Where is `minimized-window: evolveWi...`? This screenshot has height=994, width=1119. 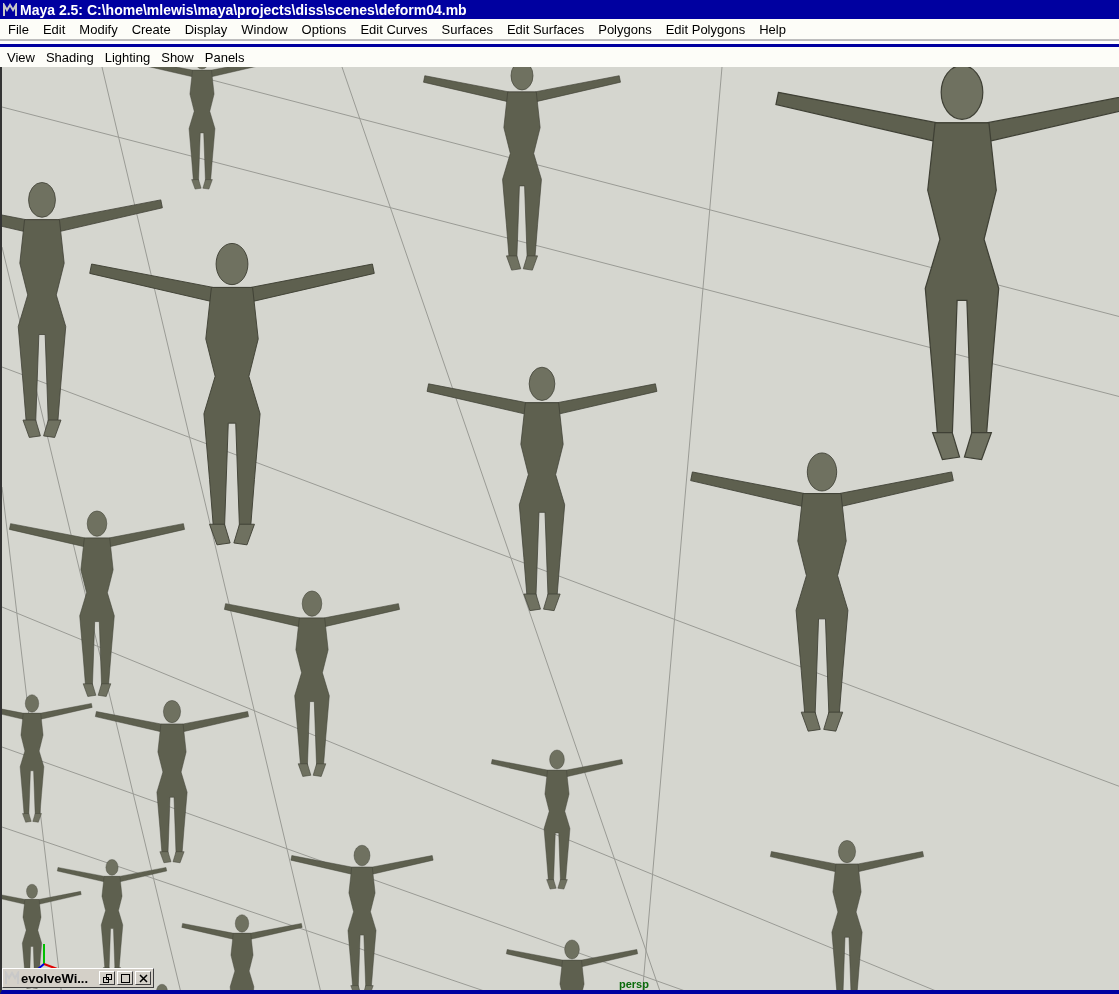 minimized-window: evolveWi... is located at coordinates (78, 978).